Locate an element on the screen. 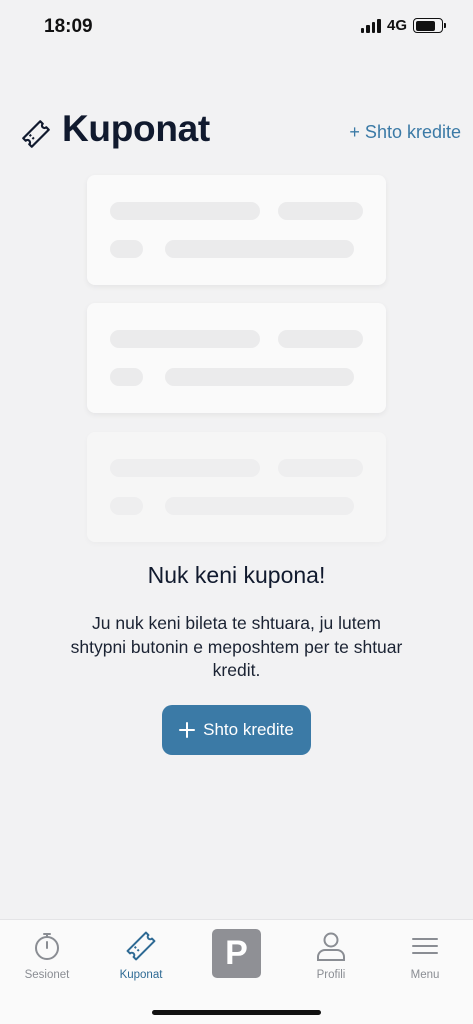  network-type: 4G is located at coordinates (396, 25).